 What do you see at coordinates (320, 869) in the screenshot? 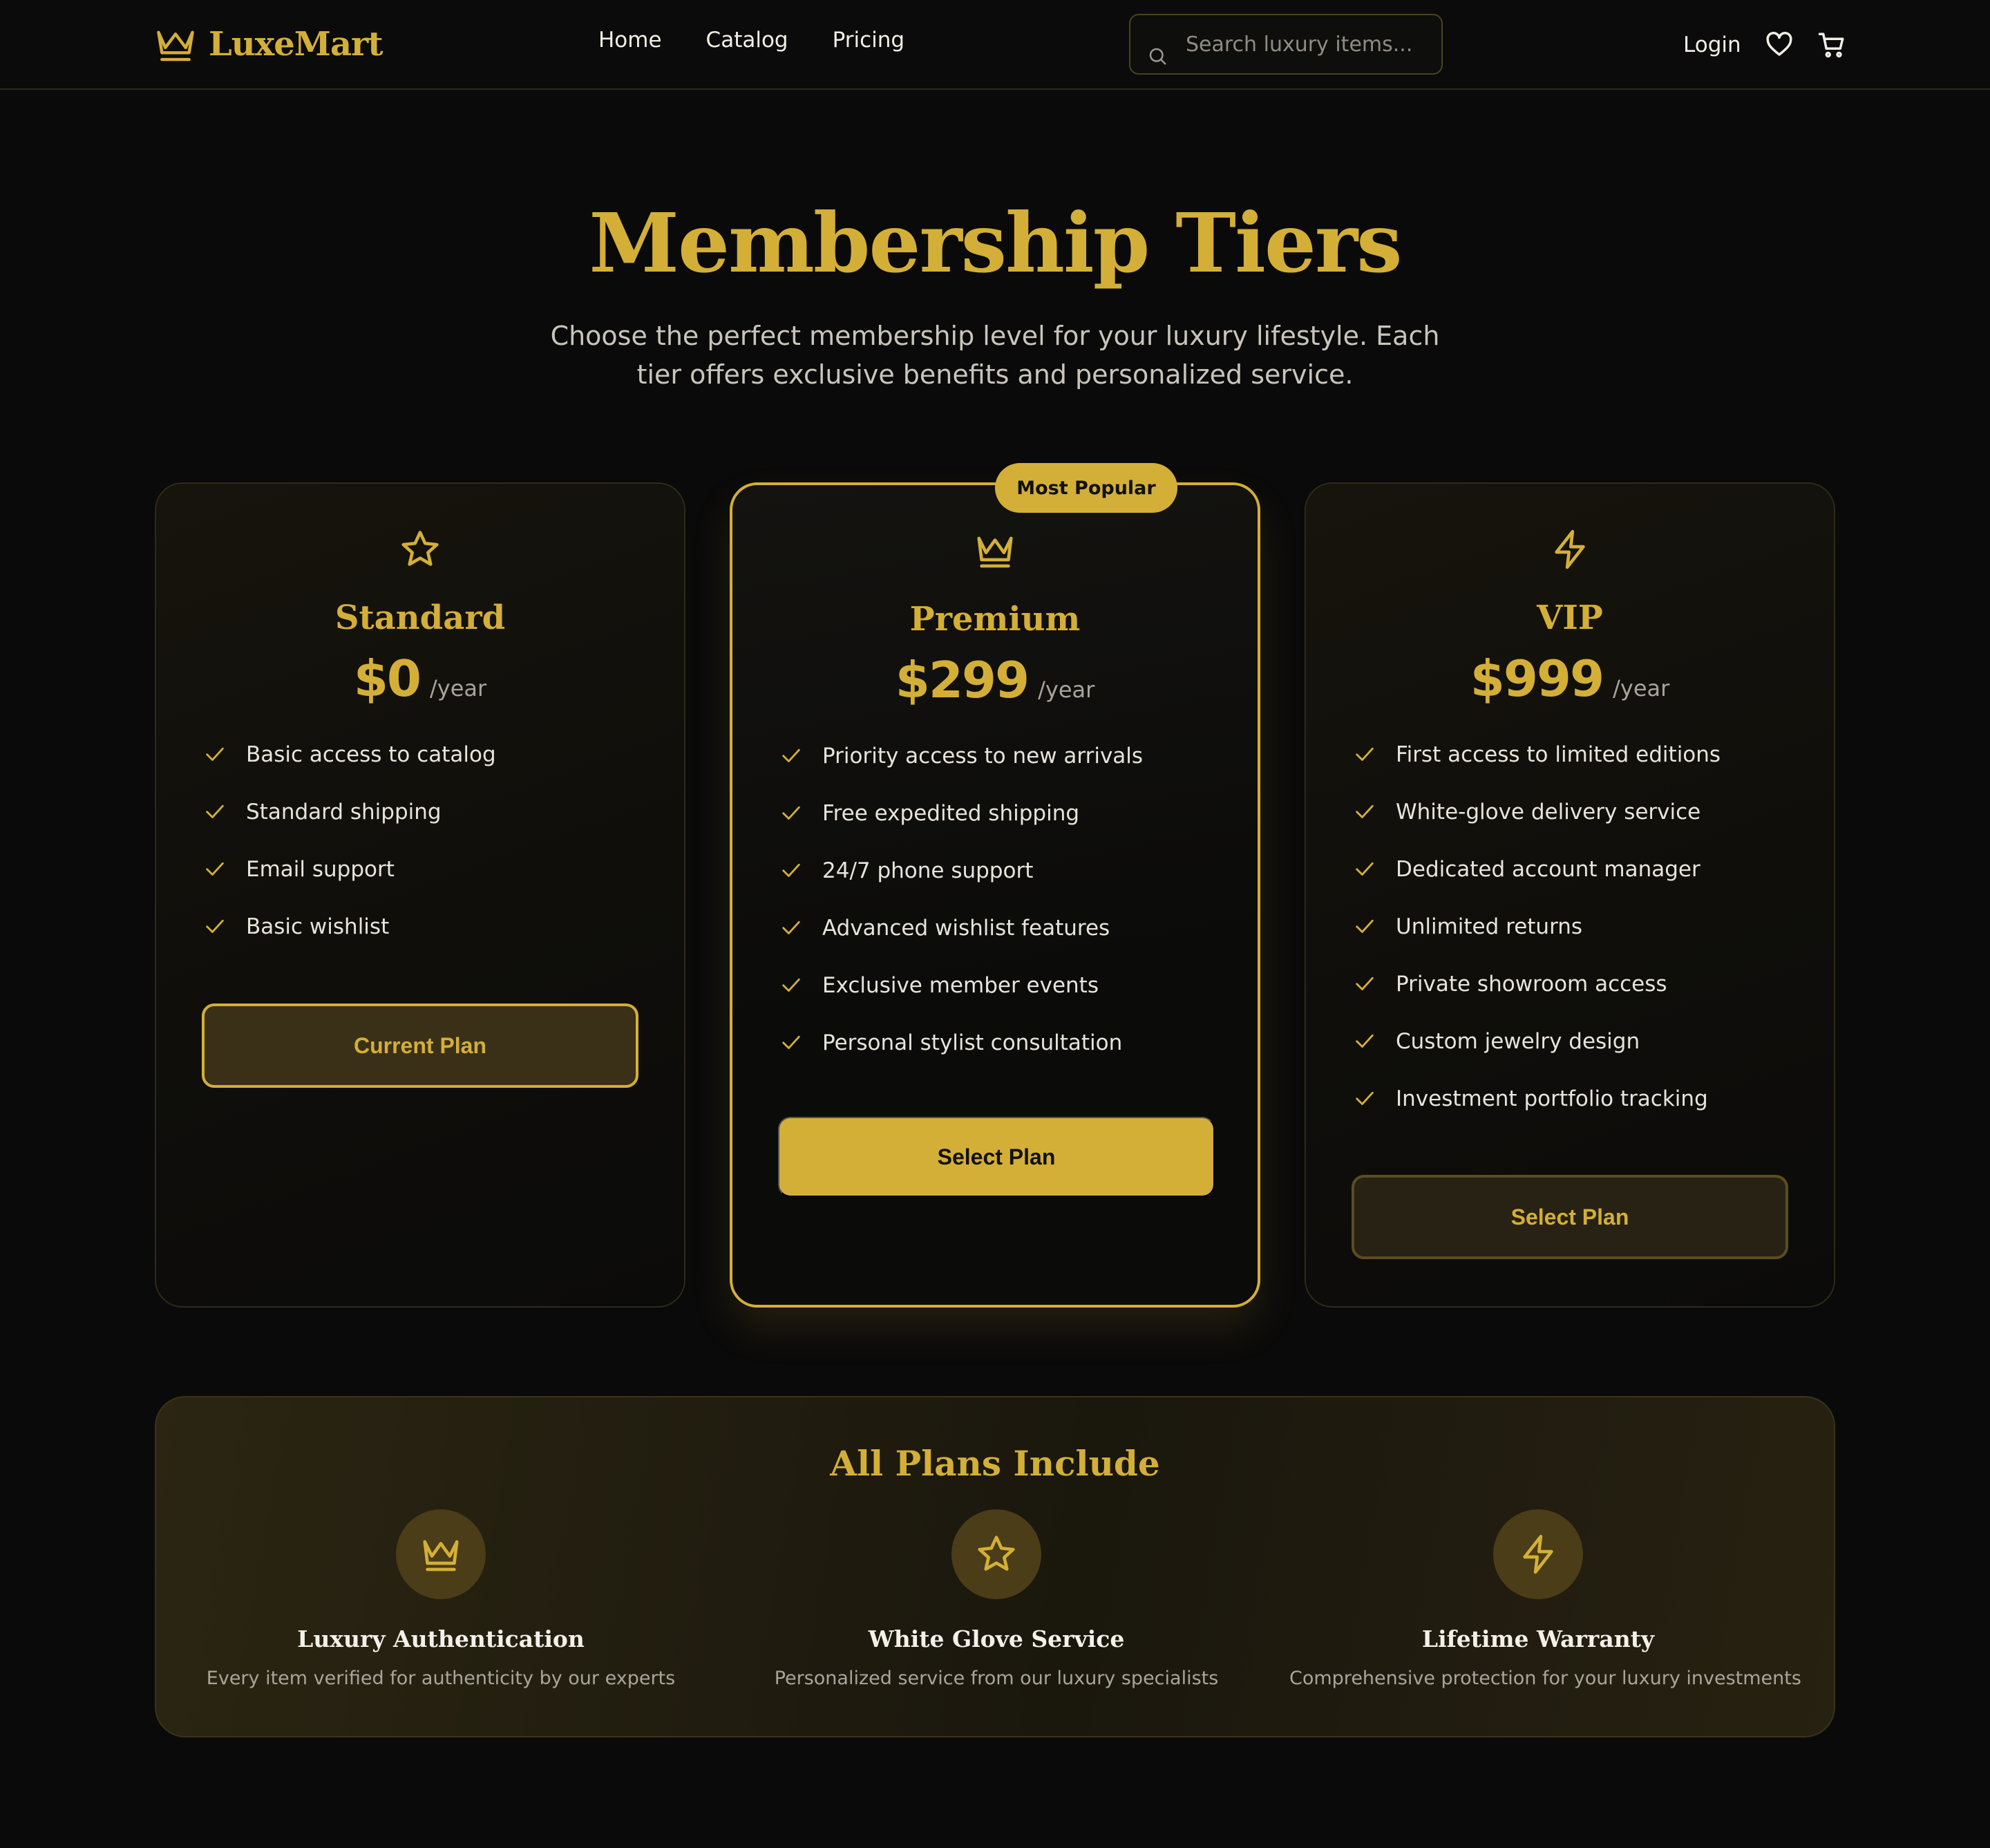
I see `feature-text: Email support` at bounding box center [320, 869].